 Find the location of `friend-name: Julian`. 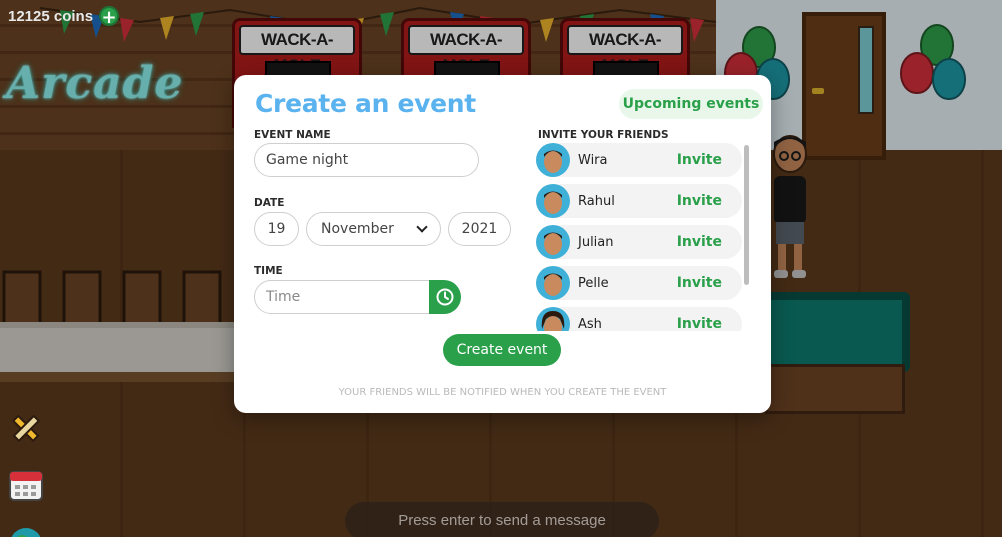

friend-name: Julian is located at coordinates (596, 242).